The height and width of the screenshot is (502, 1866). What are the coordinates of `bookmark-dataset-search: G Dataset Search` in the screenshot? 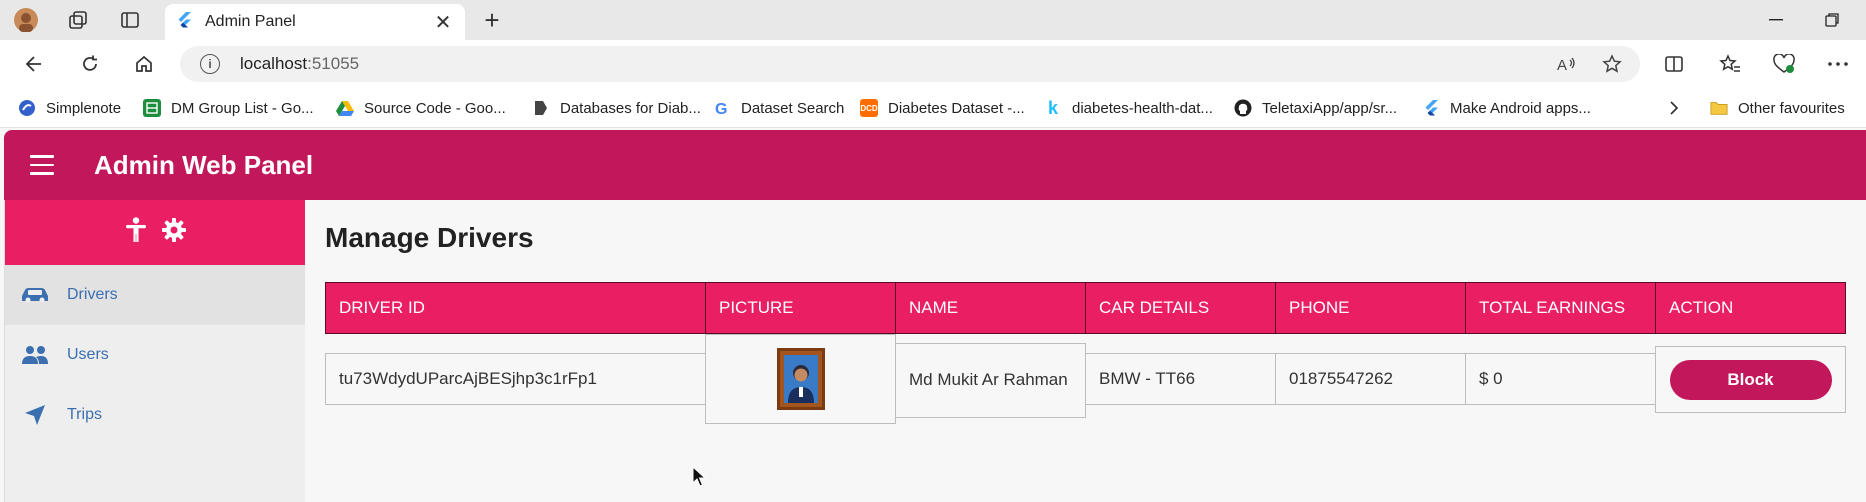 It's located at (778, 108).